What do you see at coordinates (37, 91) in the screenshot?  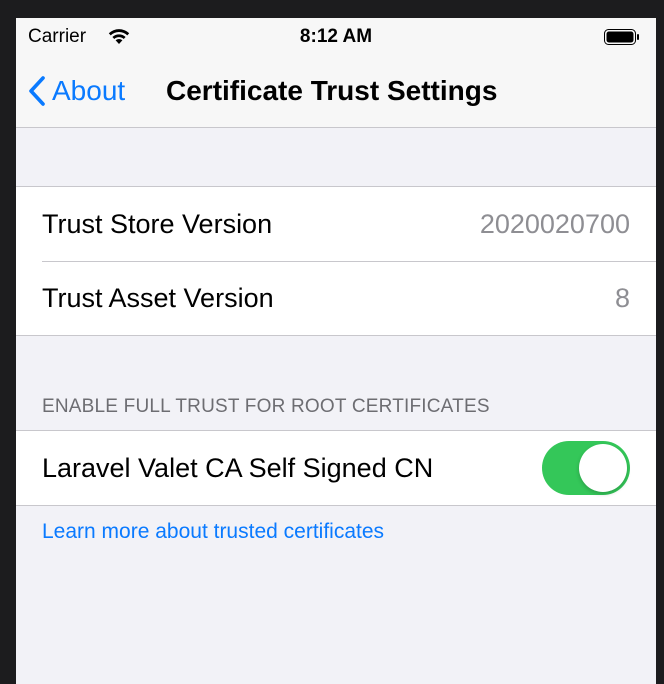 I see `chevron-left-icon` at bounding box center [37, 91].